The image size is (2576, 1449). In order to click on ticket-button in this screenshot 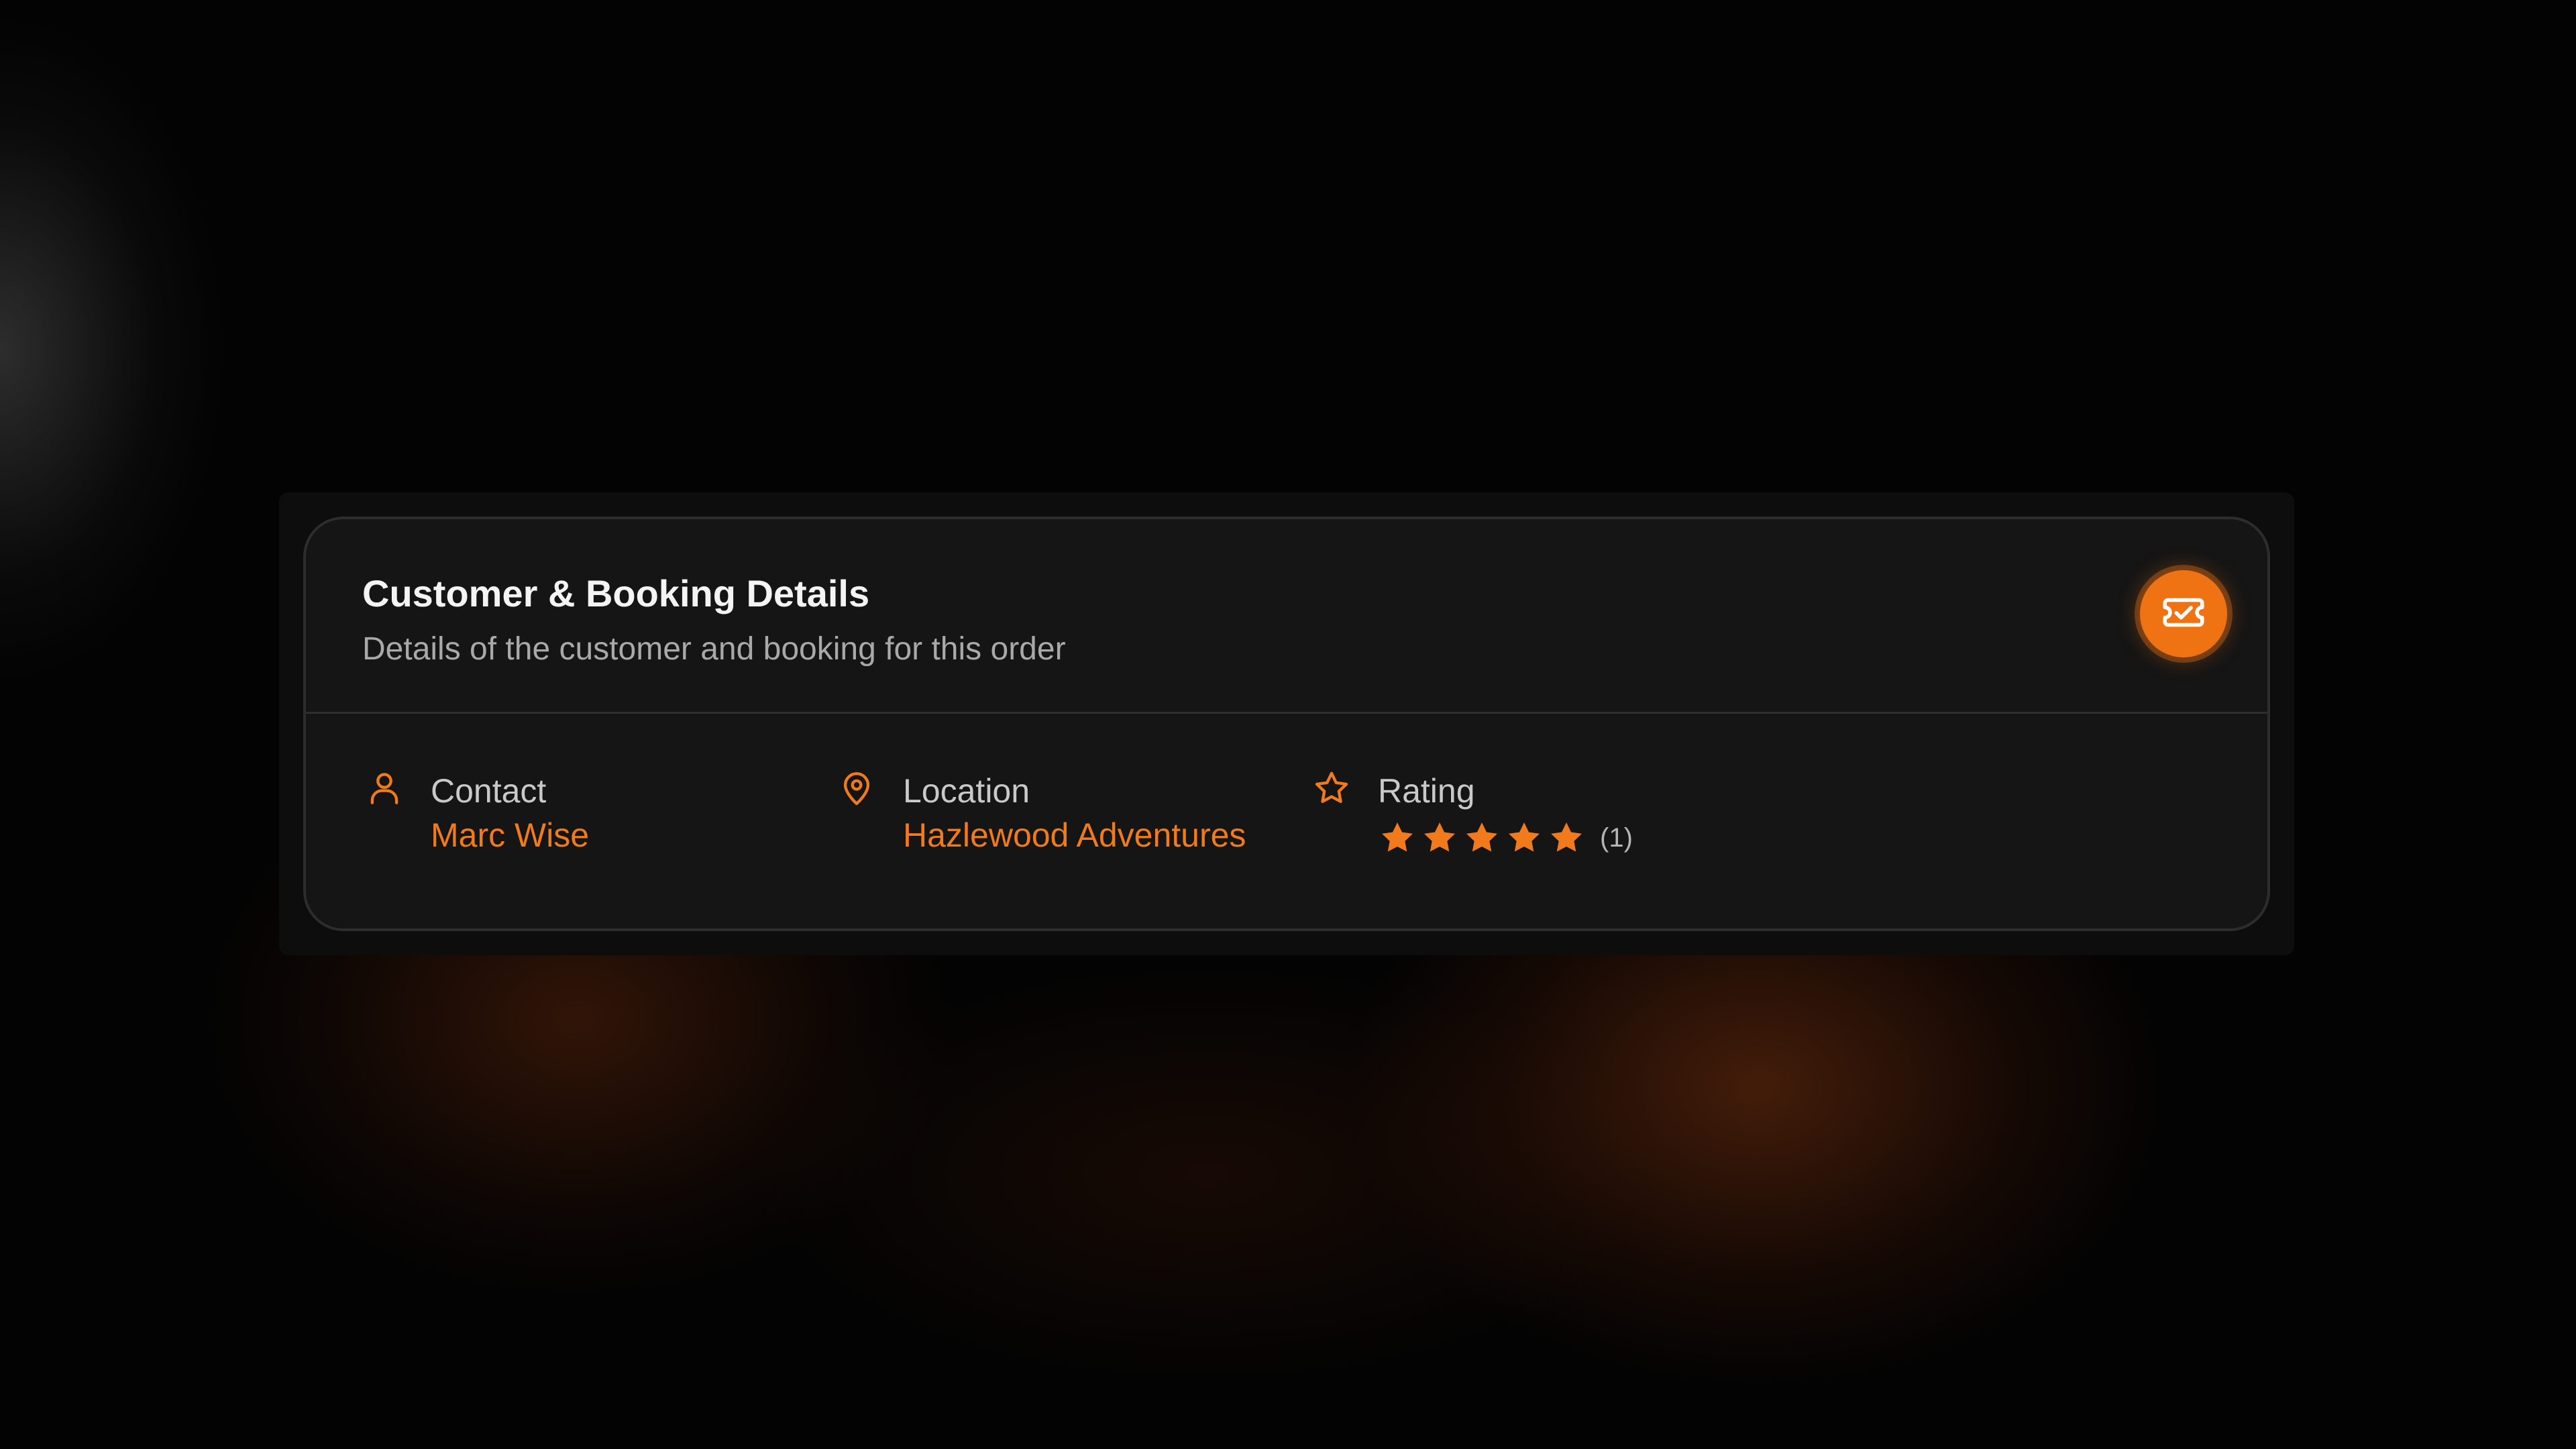, I will do `click(2183, 613)`.